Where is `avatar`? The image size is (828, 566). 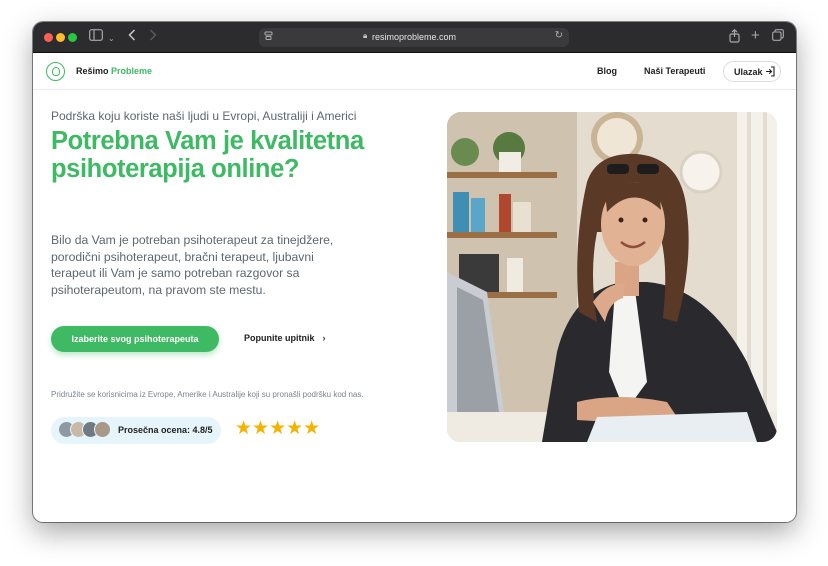
avatar is located at coordinates (102, 429).